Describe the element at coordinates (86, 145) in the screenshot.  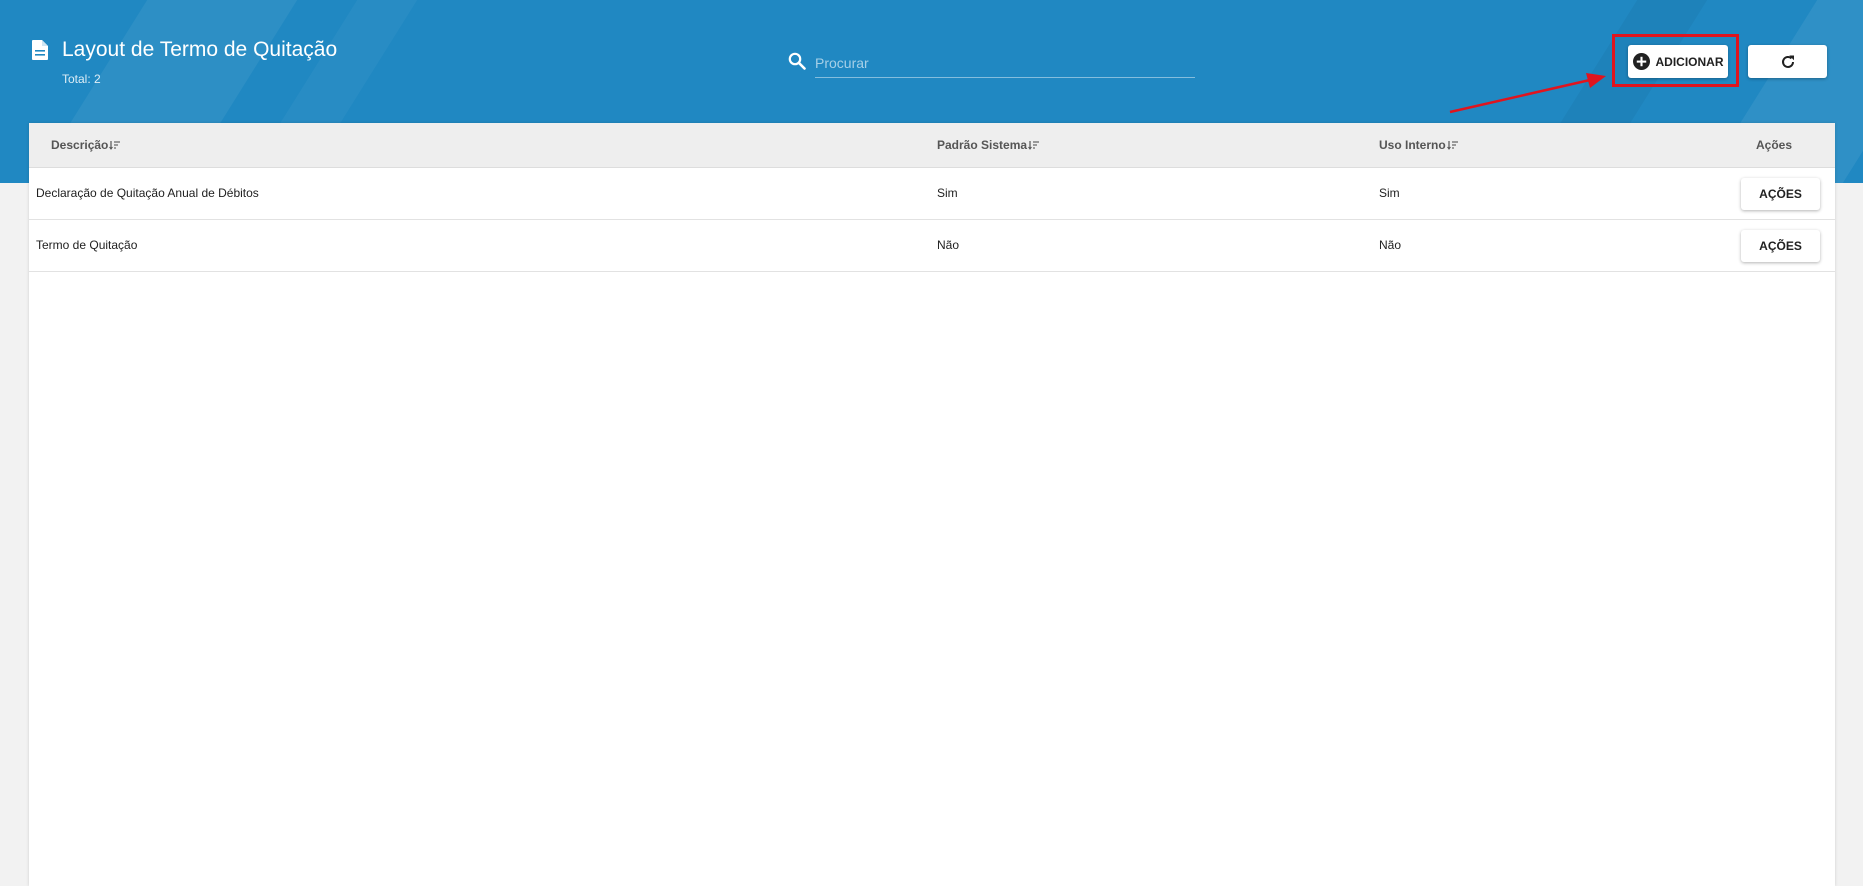
I see `column-header-descricao: Descrição` at that location.